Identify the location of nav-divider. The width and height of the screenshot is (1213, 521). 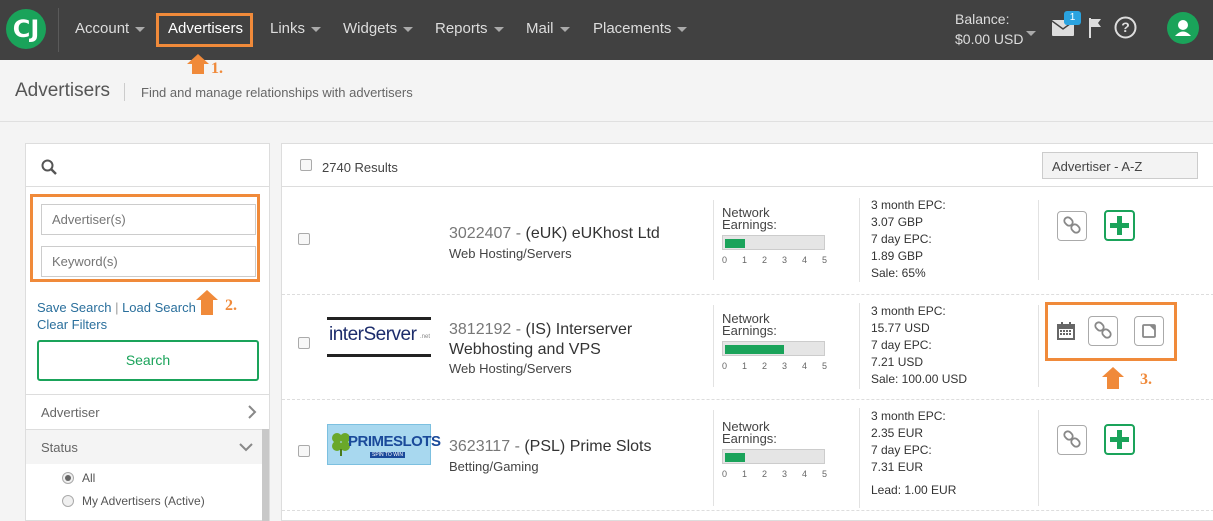
(58, 30).